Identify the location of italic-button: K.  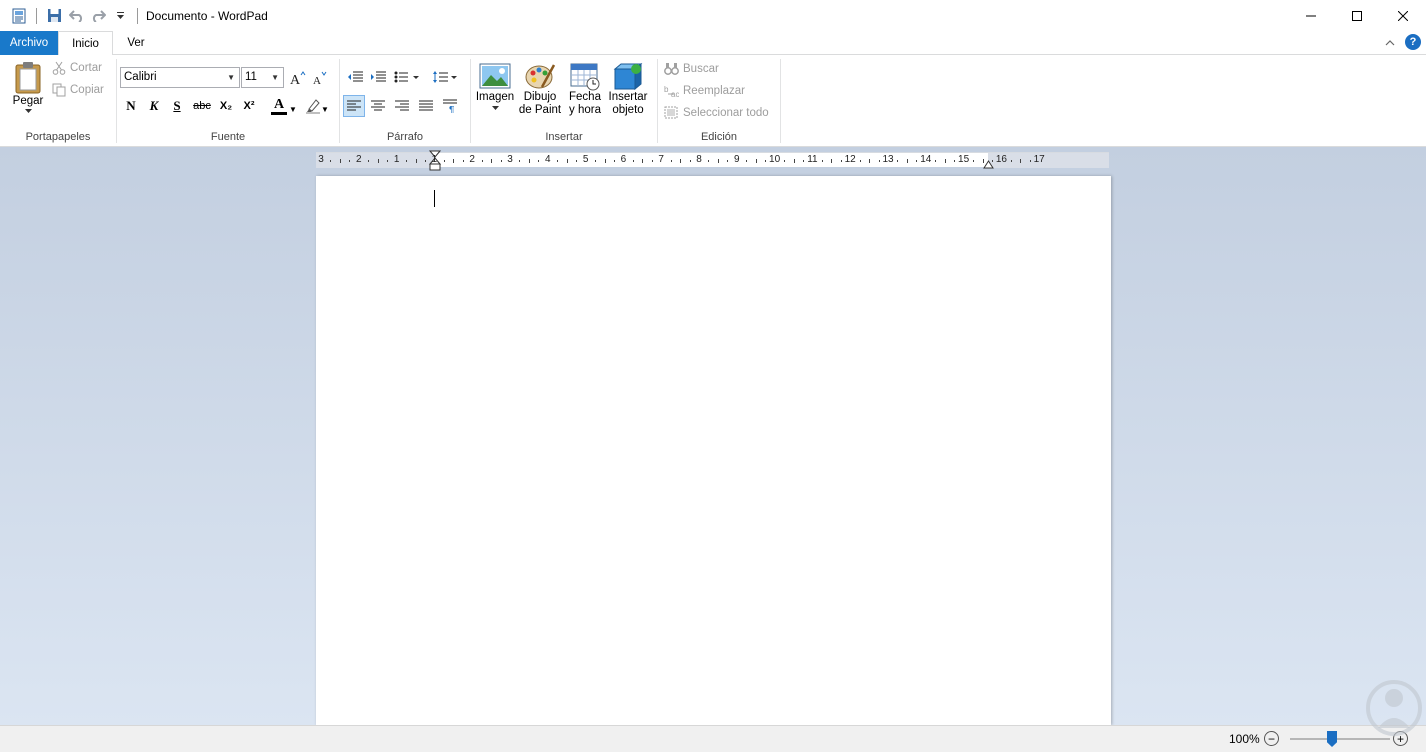
(154, 106).